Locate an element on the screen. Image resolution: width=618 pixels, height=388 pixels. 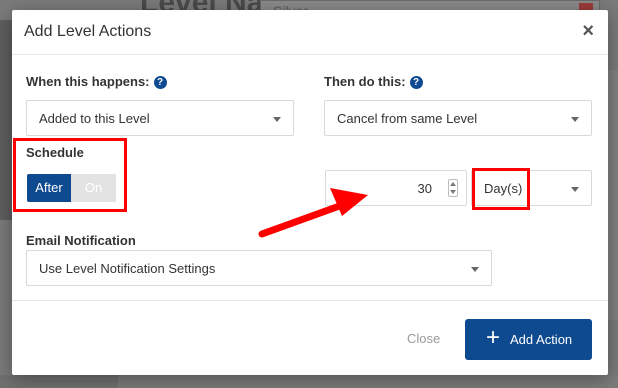
footer-divider is located at coordinates (310, 300).